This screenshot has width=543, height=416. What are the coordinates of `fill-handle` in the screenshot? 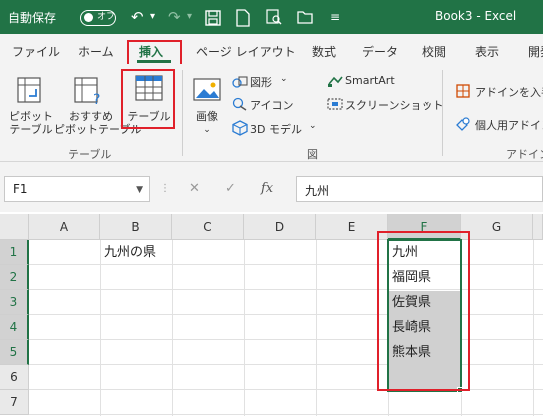 It's located at (460, 390).